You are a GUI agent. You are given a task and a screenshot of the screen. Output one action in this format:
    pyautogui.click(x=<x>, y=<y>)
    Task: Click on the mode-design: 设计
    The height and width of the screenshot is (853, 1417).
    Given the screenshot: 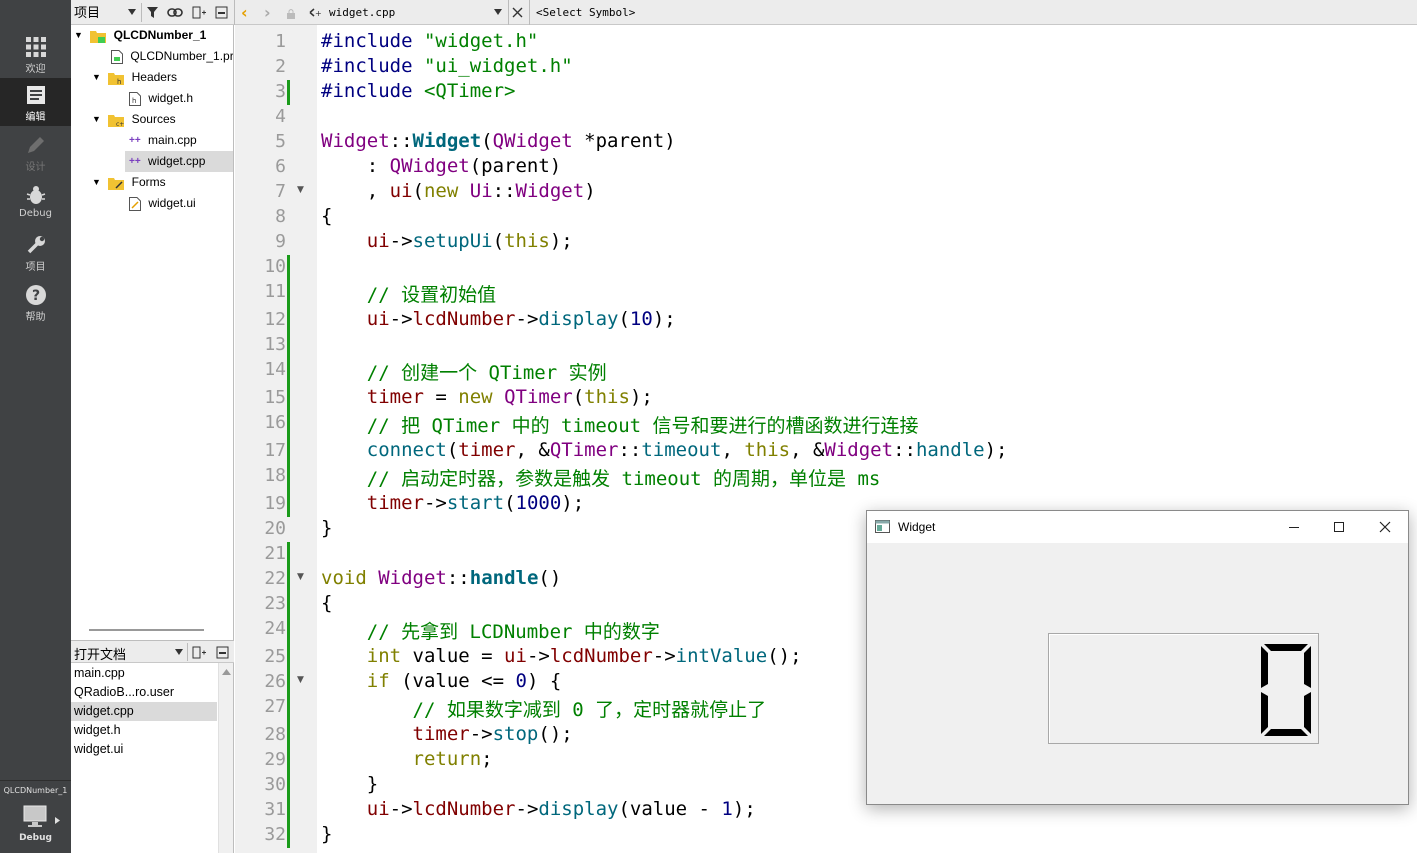 What is the action you would take?
    pyautogui.click(x=35, y=152)
    